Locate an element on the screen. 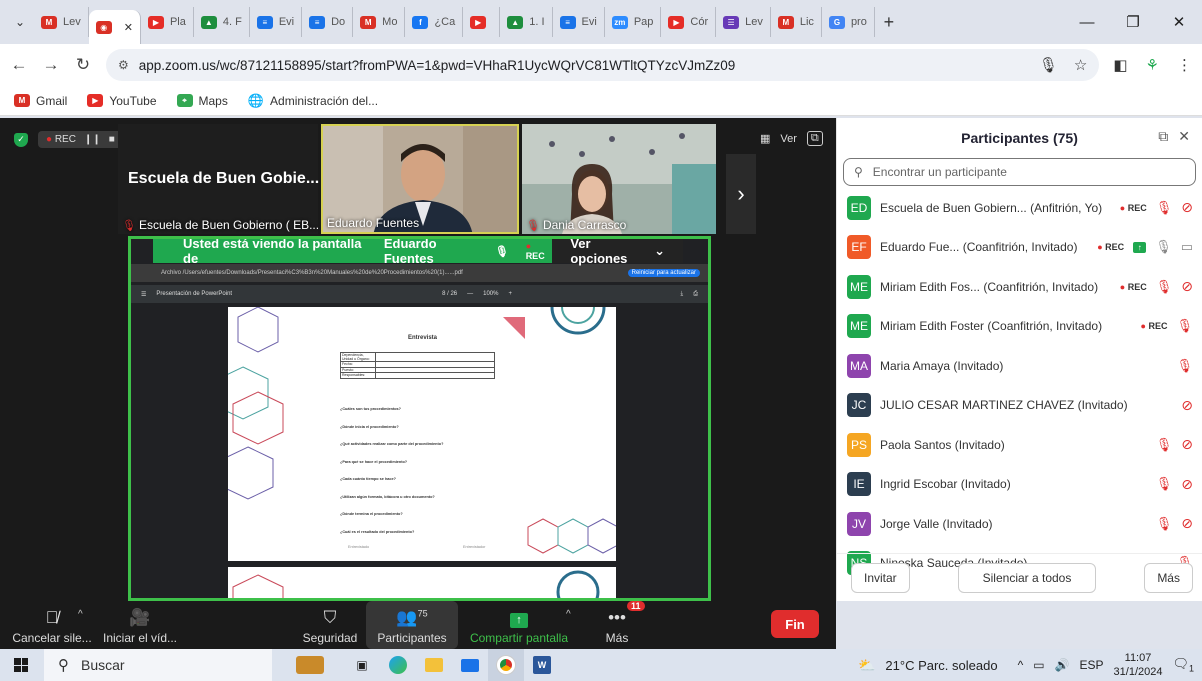  microphone-icon: 🎙 is located at coordinates (1048, 65).